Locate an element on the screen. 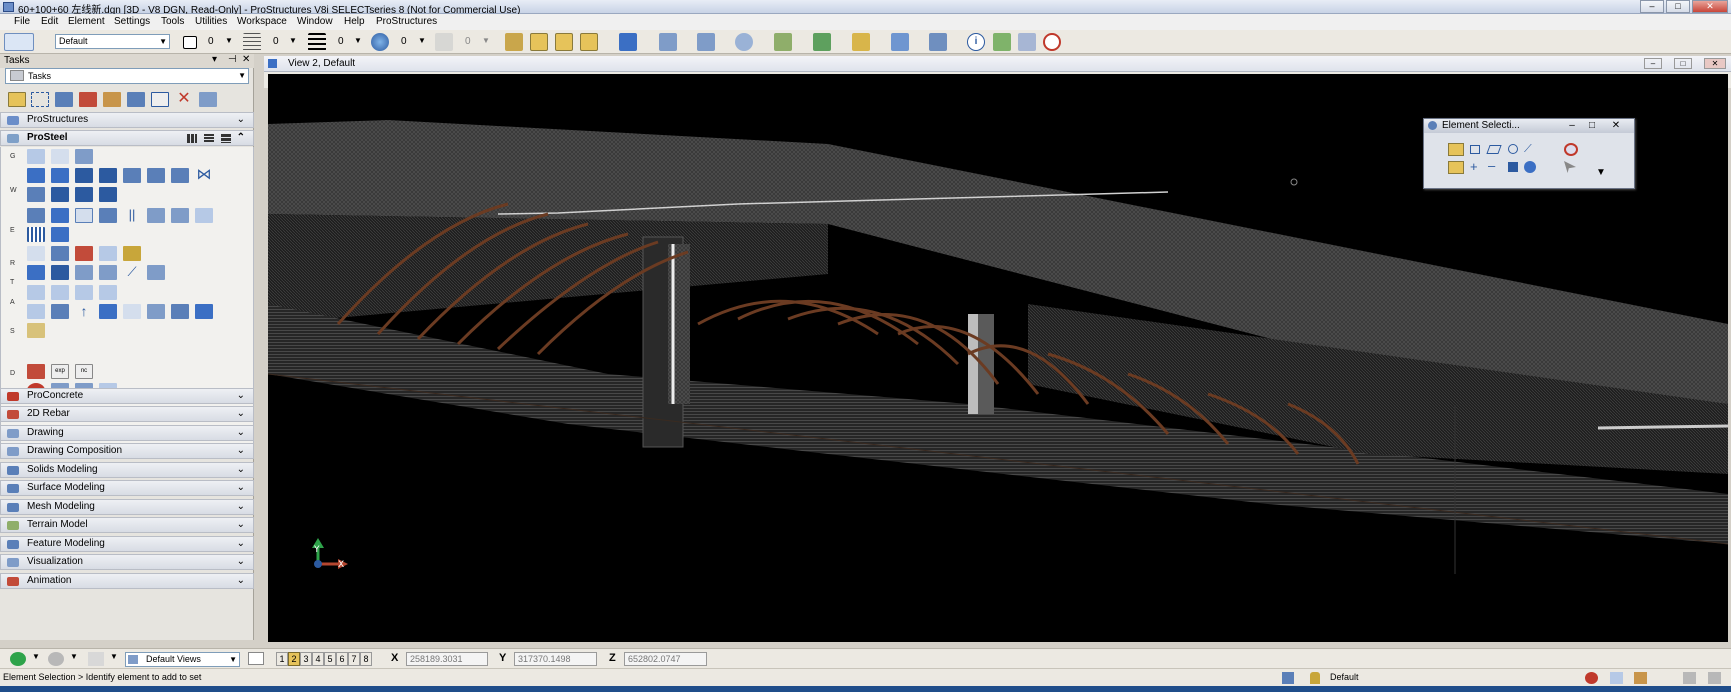  layer-tool-icon is located at coordinates (822, 42).